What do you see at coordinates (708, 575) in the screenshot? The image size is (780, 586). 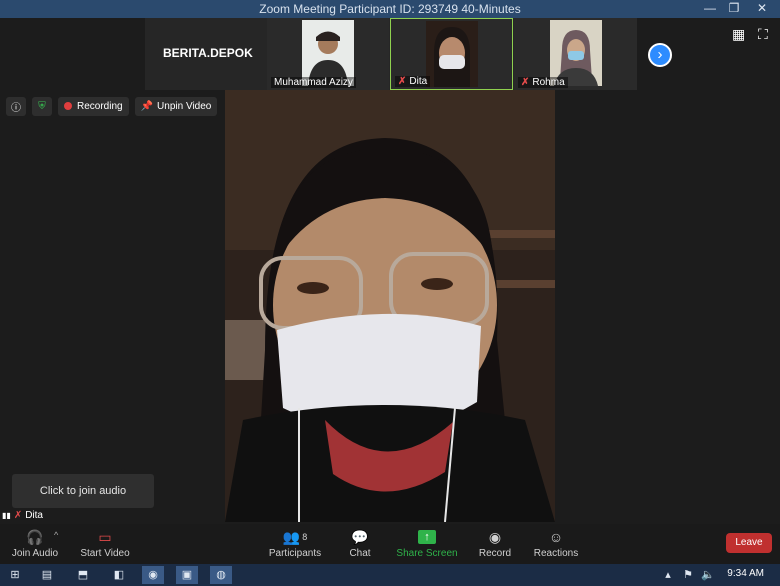 I see `volume-icon: 🔈` at bounding box center [708, 575].